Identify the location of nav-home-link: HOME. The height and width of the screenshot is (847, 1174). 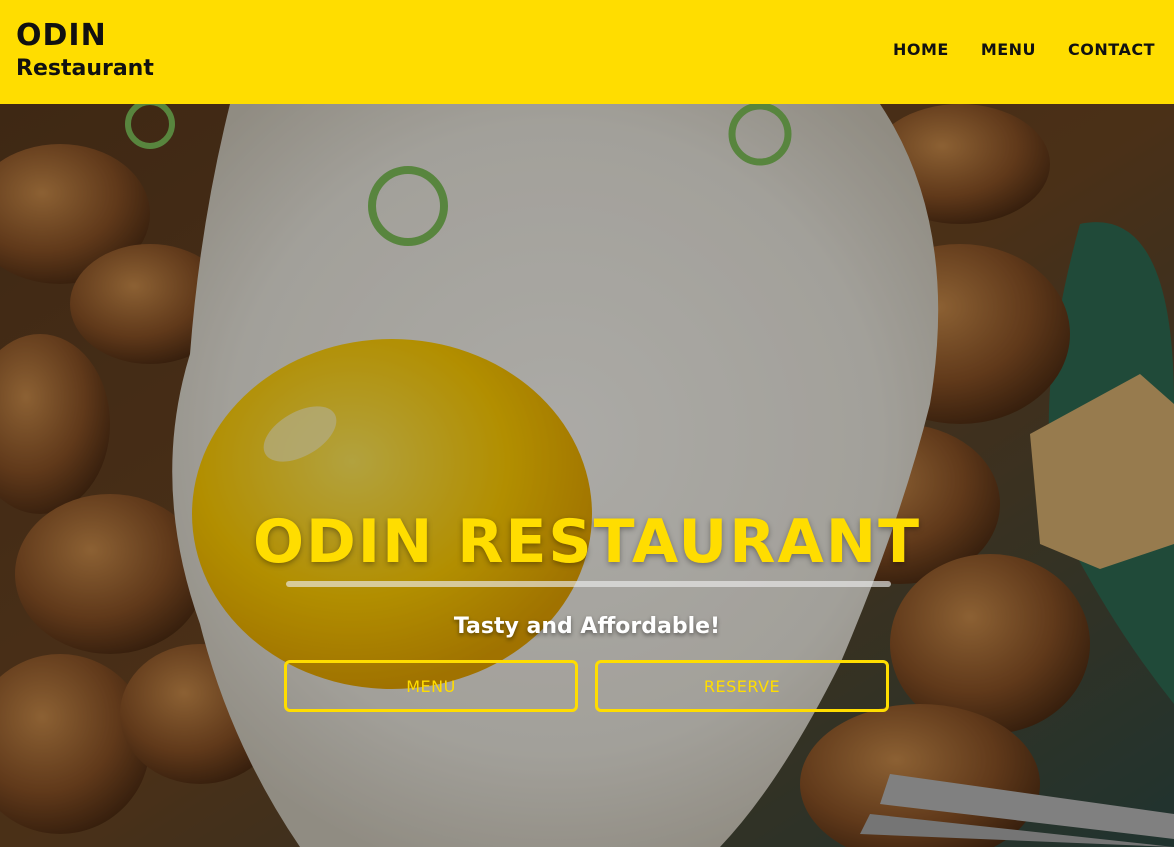
(921, 49).